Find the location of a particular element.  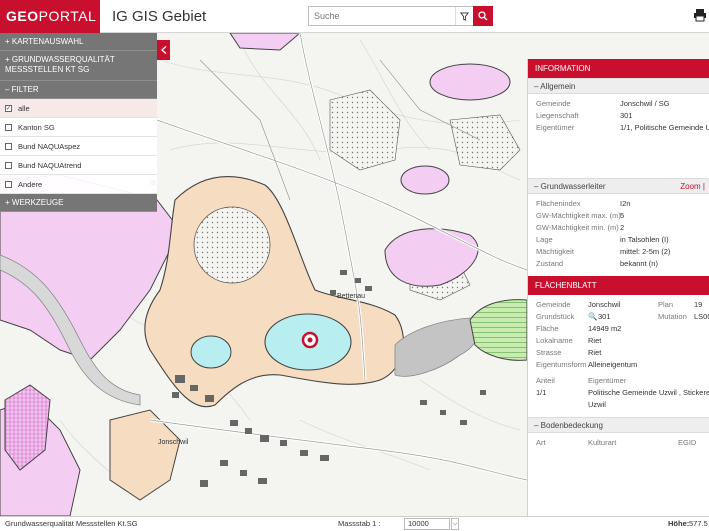

filter-icon is located at coordinates (464, 16).